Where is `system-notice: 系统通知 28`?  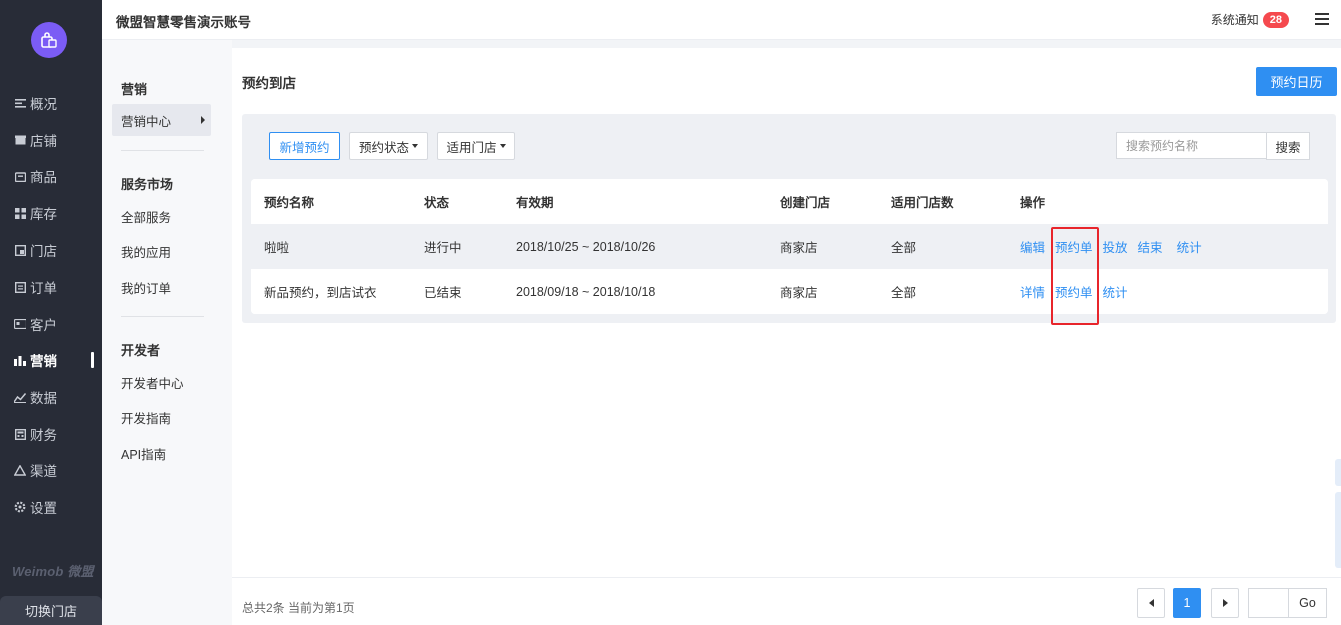 system-notice: 系统通知 28 is located at coordinates (1250, 19).